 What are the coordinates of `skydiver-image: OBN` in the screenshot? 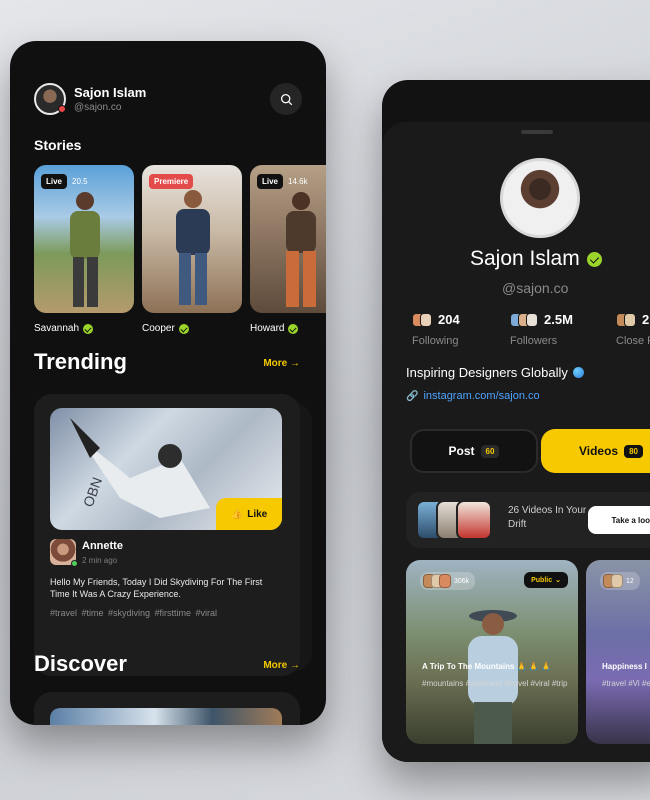 It's located at (140, 468).